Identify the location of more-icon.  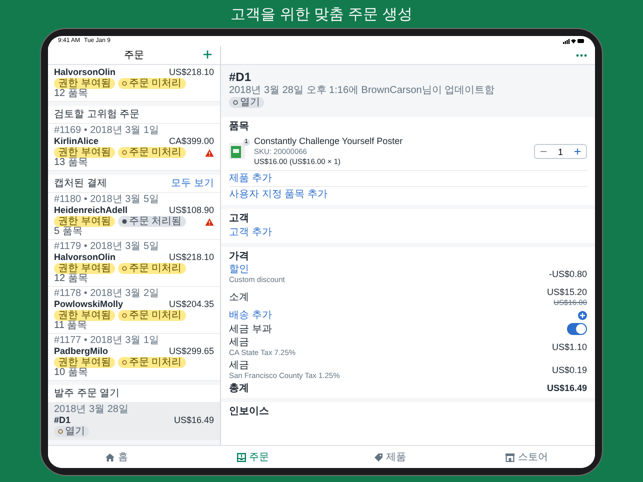
(581, 55).